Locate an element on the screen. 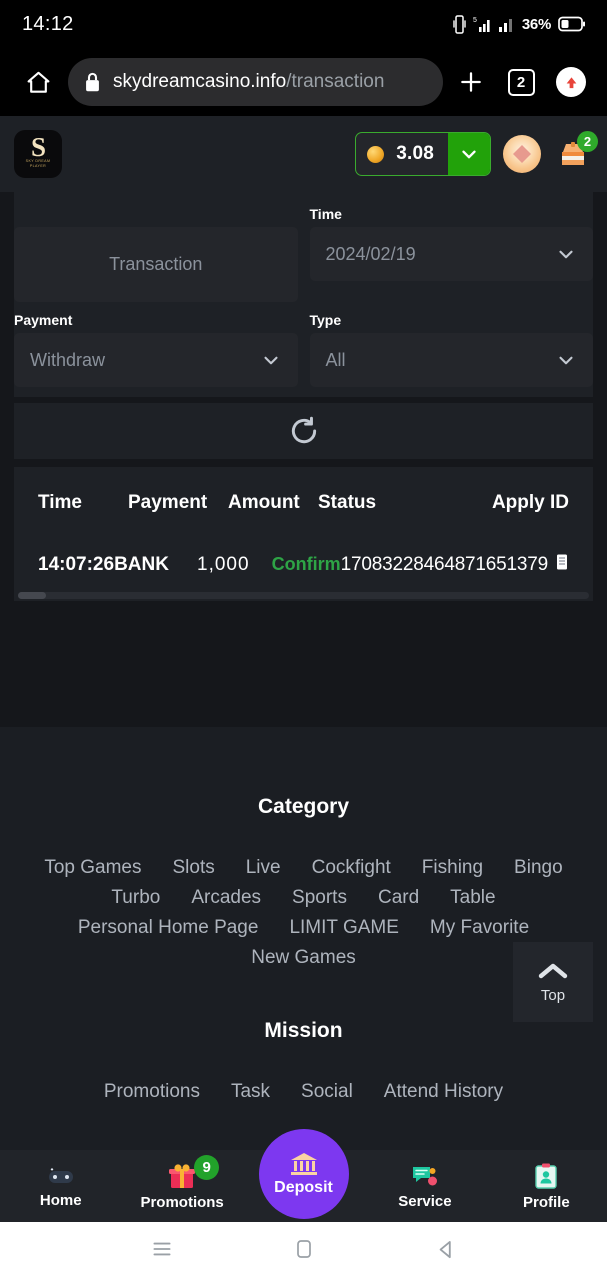 This screenshot has height=1280, width=607. new-tab-button is located at coordinates (471, 82).